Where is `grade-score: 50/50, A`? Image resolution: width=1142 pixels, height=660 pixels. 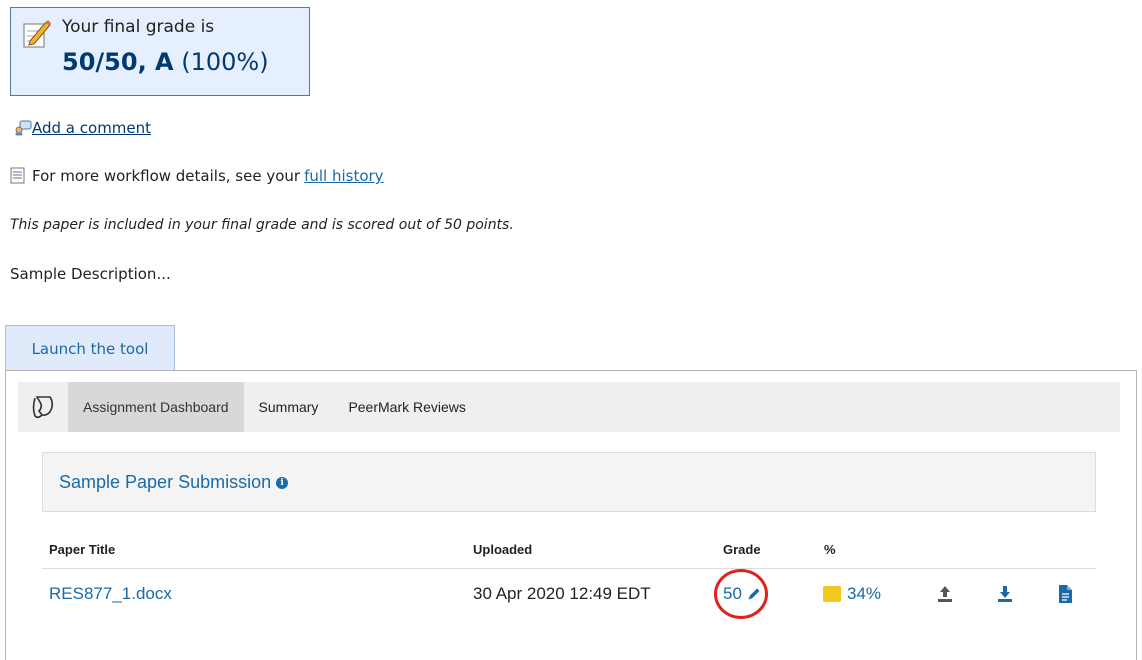
grade-score: 50/50, A is located at coordinates (118, 62).